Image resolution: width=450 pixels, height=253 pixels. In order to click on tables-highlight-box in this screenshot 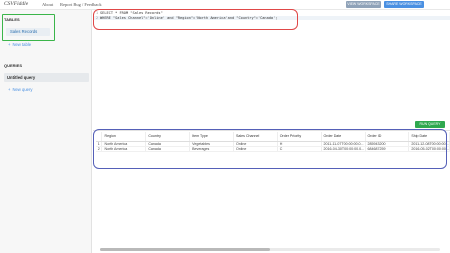, I will do `click(28, 27)`.